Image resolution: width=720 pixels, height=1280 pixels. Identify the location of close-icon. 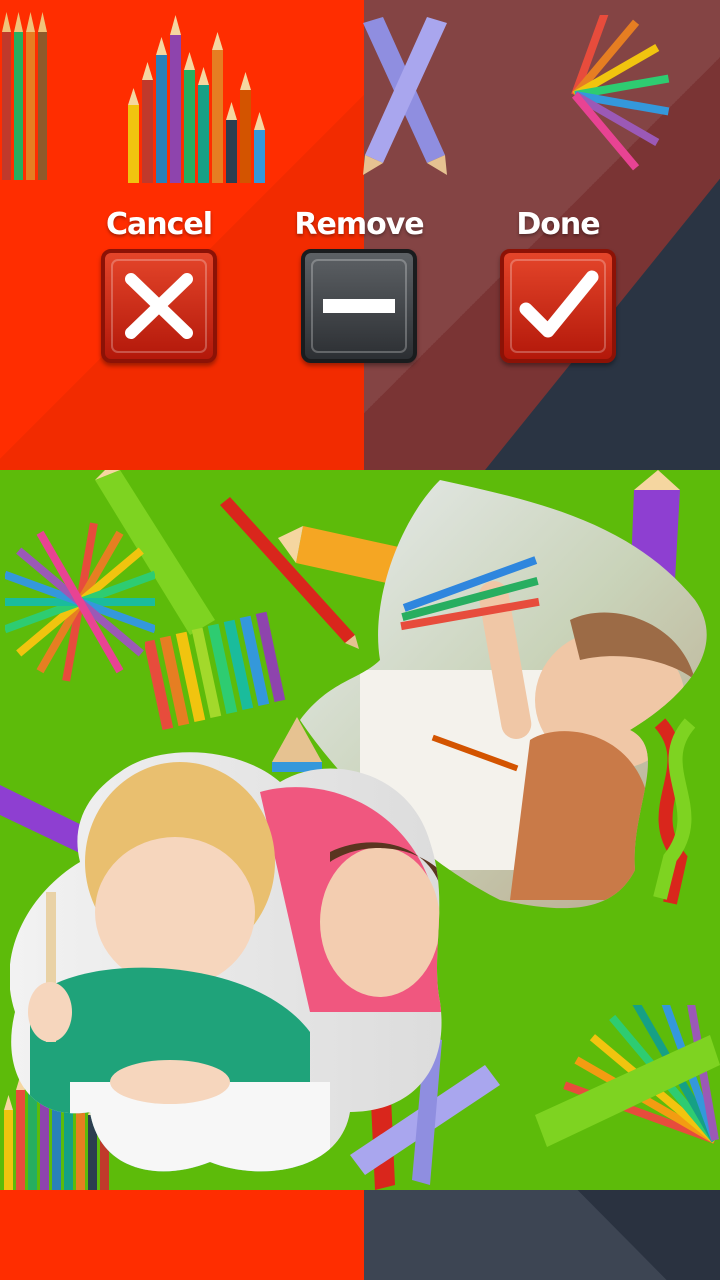
(159, 306).